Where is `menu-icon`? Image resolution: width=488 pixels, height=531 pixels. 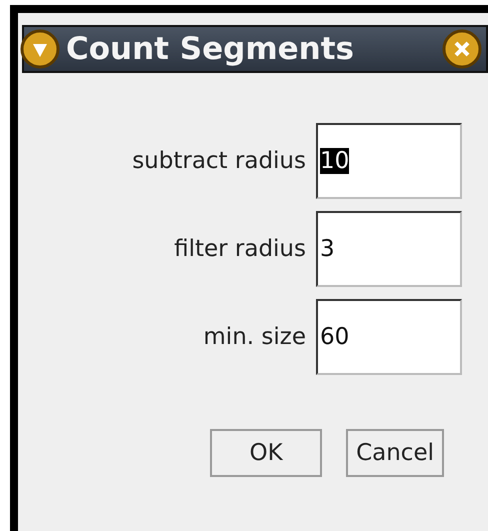 menu-icon is located at coordinates (40, 49).